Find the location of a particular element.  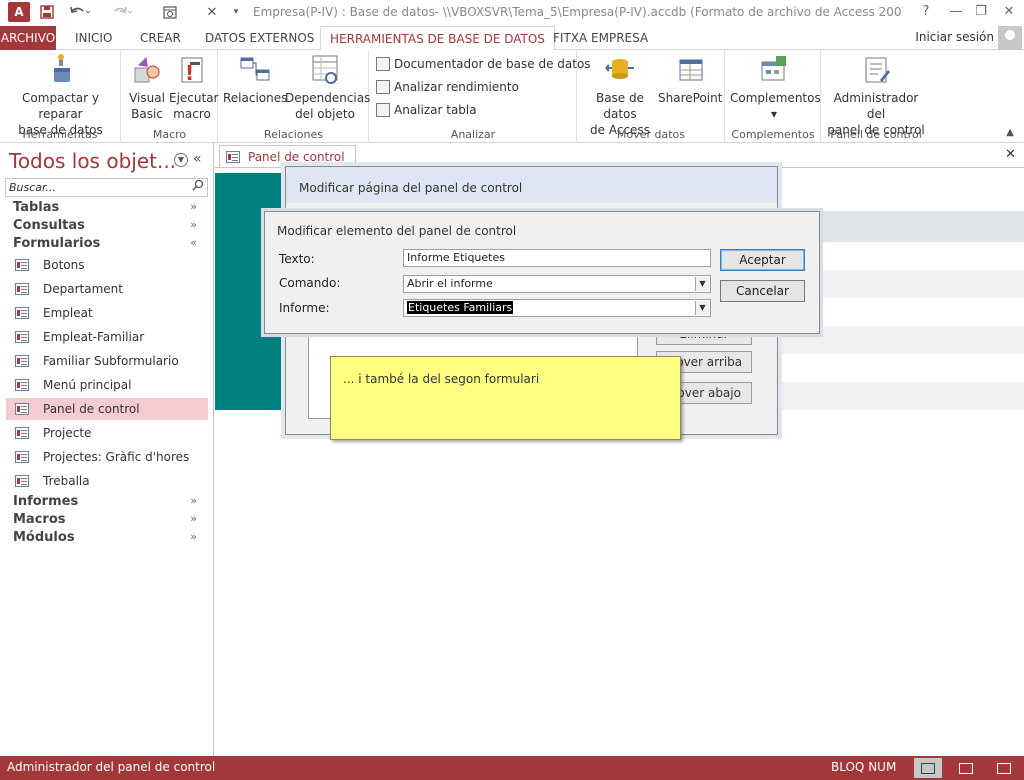

texto-field: Informe Etiquetes is located at coordinates (557, 258).